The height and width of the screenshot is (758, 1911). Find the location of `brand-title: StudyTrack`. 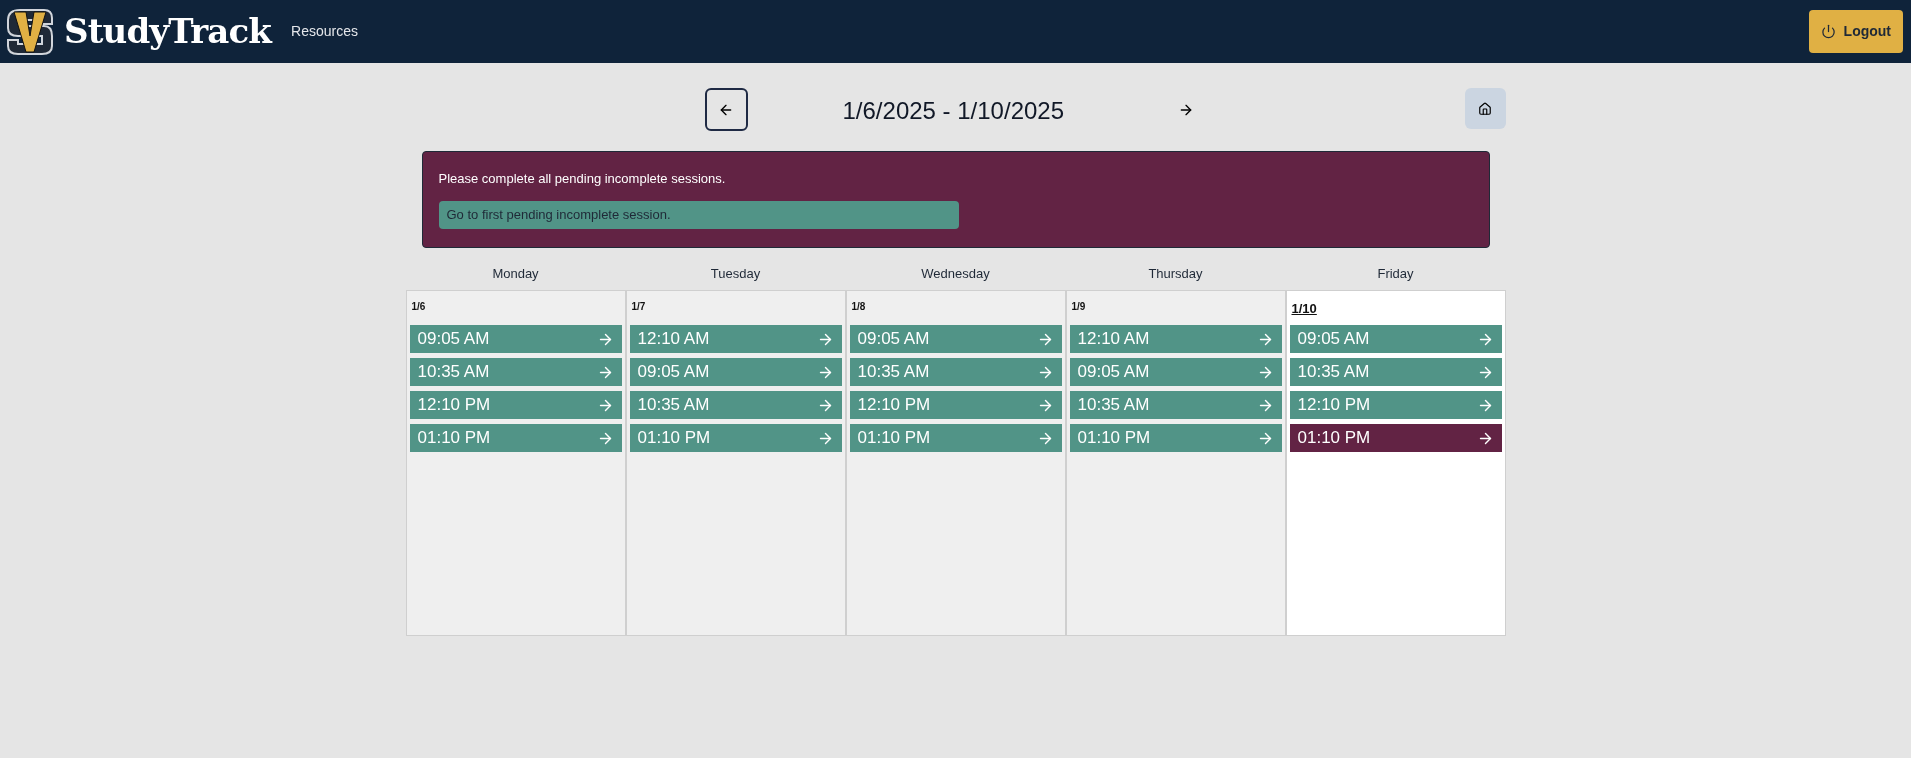

brand-title: StudyTrack is located at coordinates (168, 31).